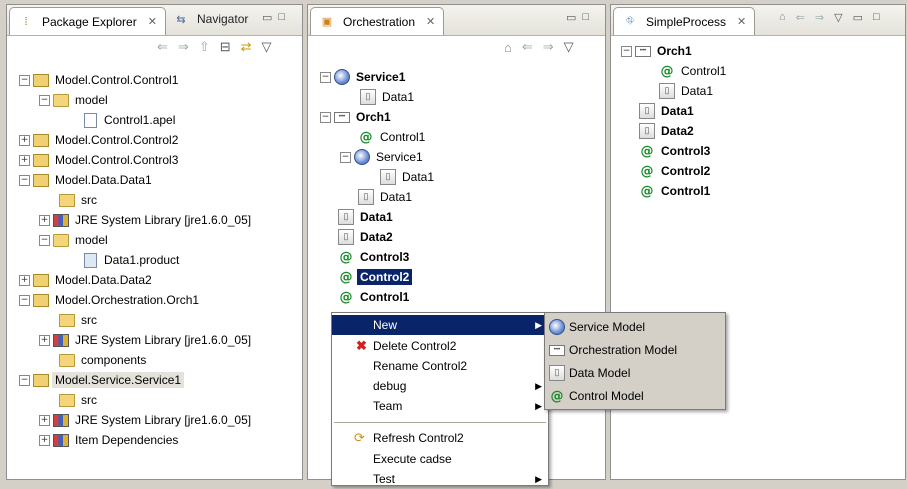 This screenshot has width=907, height=489. I want to click on menu-item-service-model: Service Model, so click(635, 327).